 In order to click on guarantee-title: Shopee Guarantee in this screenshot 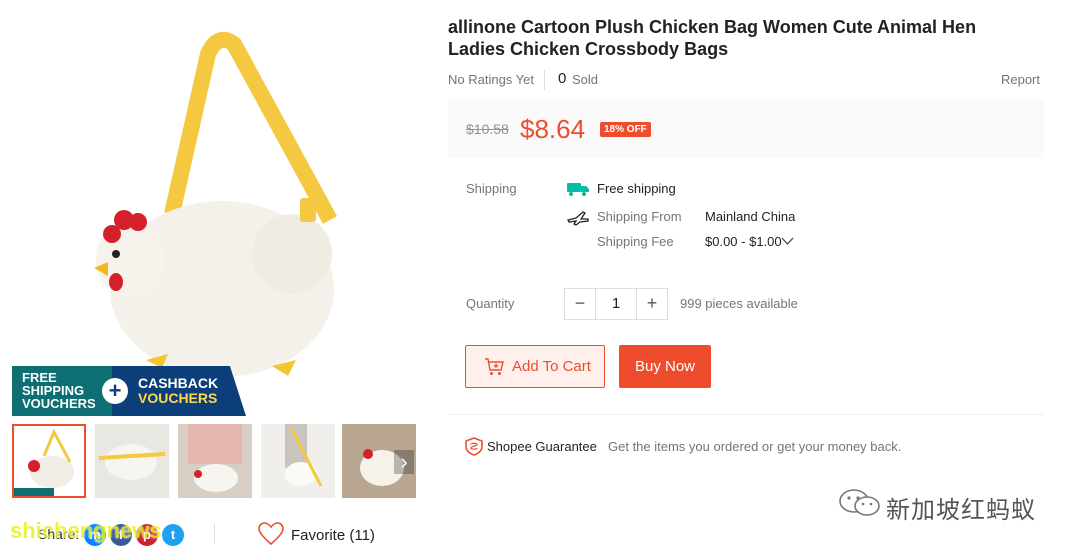, I will do `click(542, 446)`.